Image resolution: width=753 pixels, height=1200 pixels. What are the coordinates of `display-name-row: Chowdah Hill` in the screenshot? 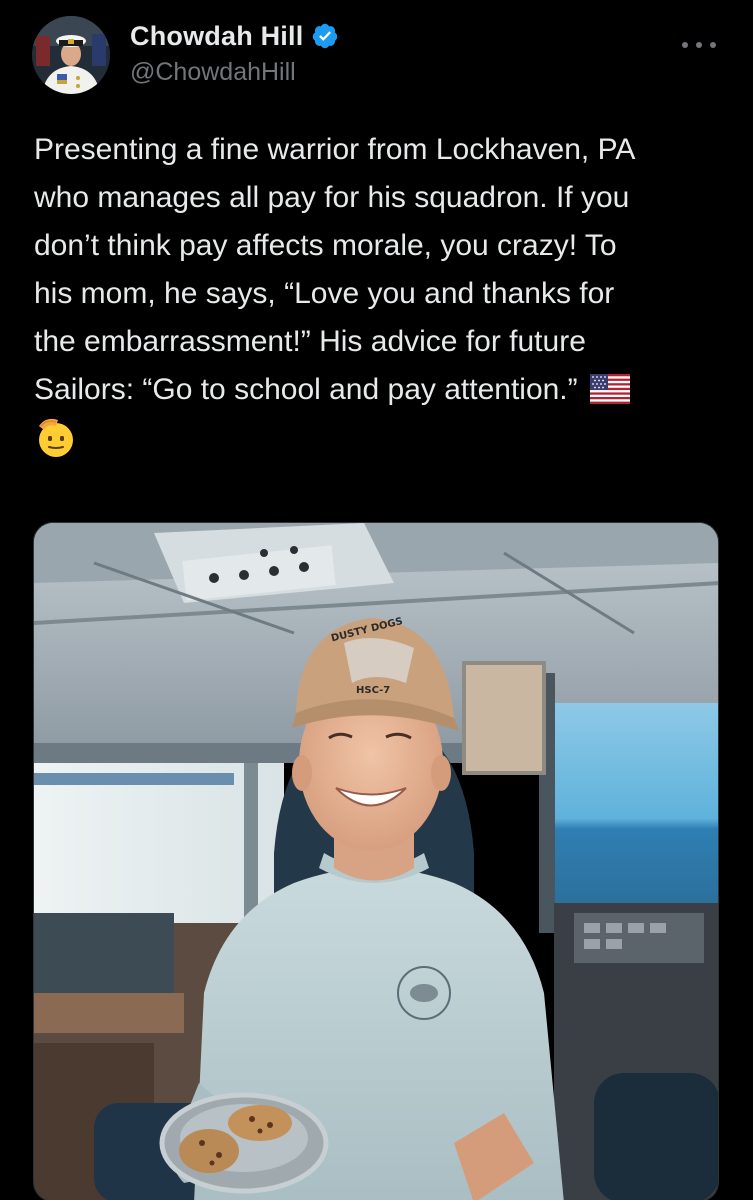 It's located at (234, 36).